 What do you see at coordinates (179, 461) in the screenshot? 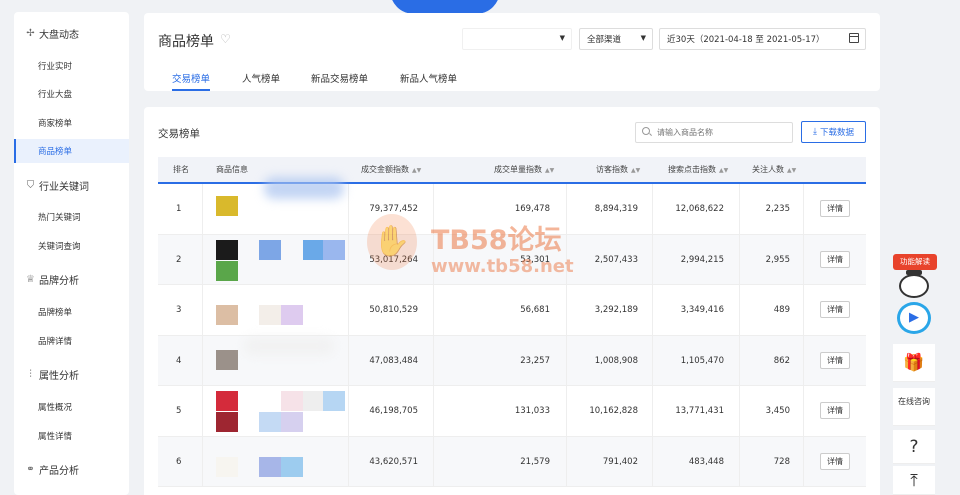
I see `rank-cell: 6` at bounding box center [179, 461].